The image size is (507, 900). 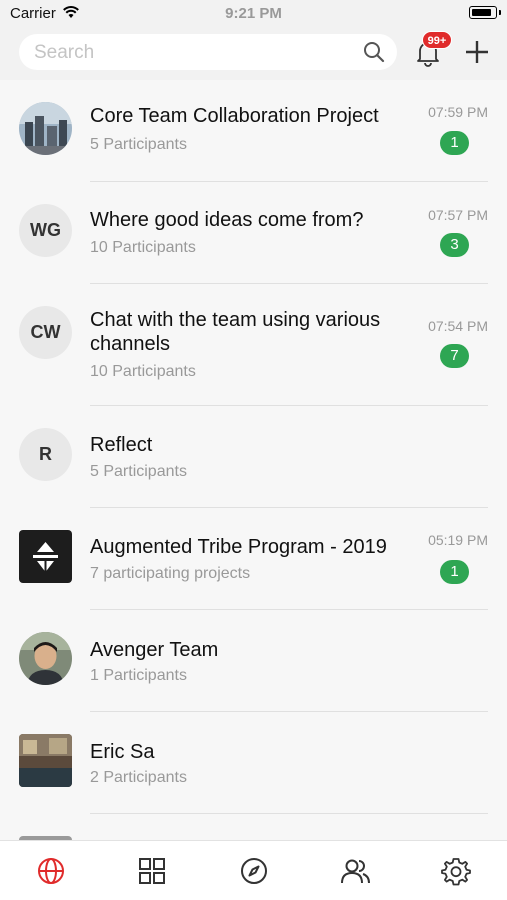 What do you see at coordinates (208, 52) in the screenshot?
I see `search-input: Search` at bounding box center [208, 52].